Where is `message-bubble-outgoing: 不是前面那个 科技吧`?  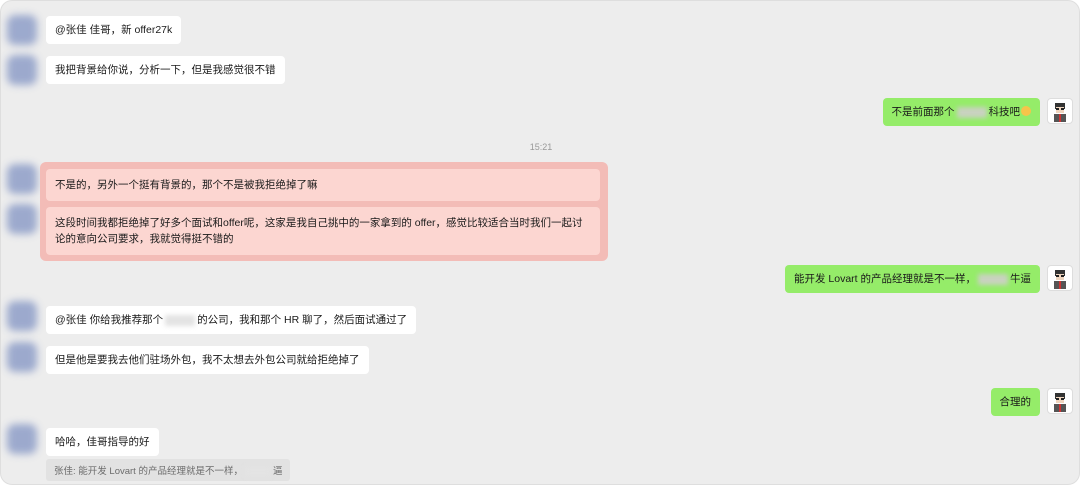
message-bubble-outgoing: 不是前面那个 科技吧 is located at coordinates (961, 112).